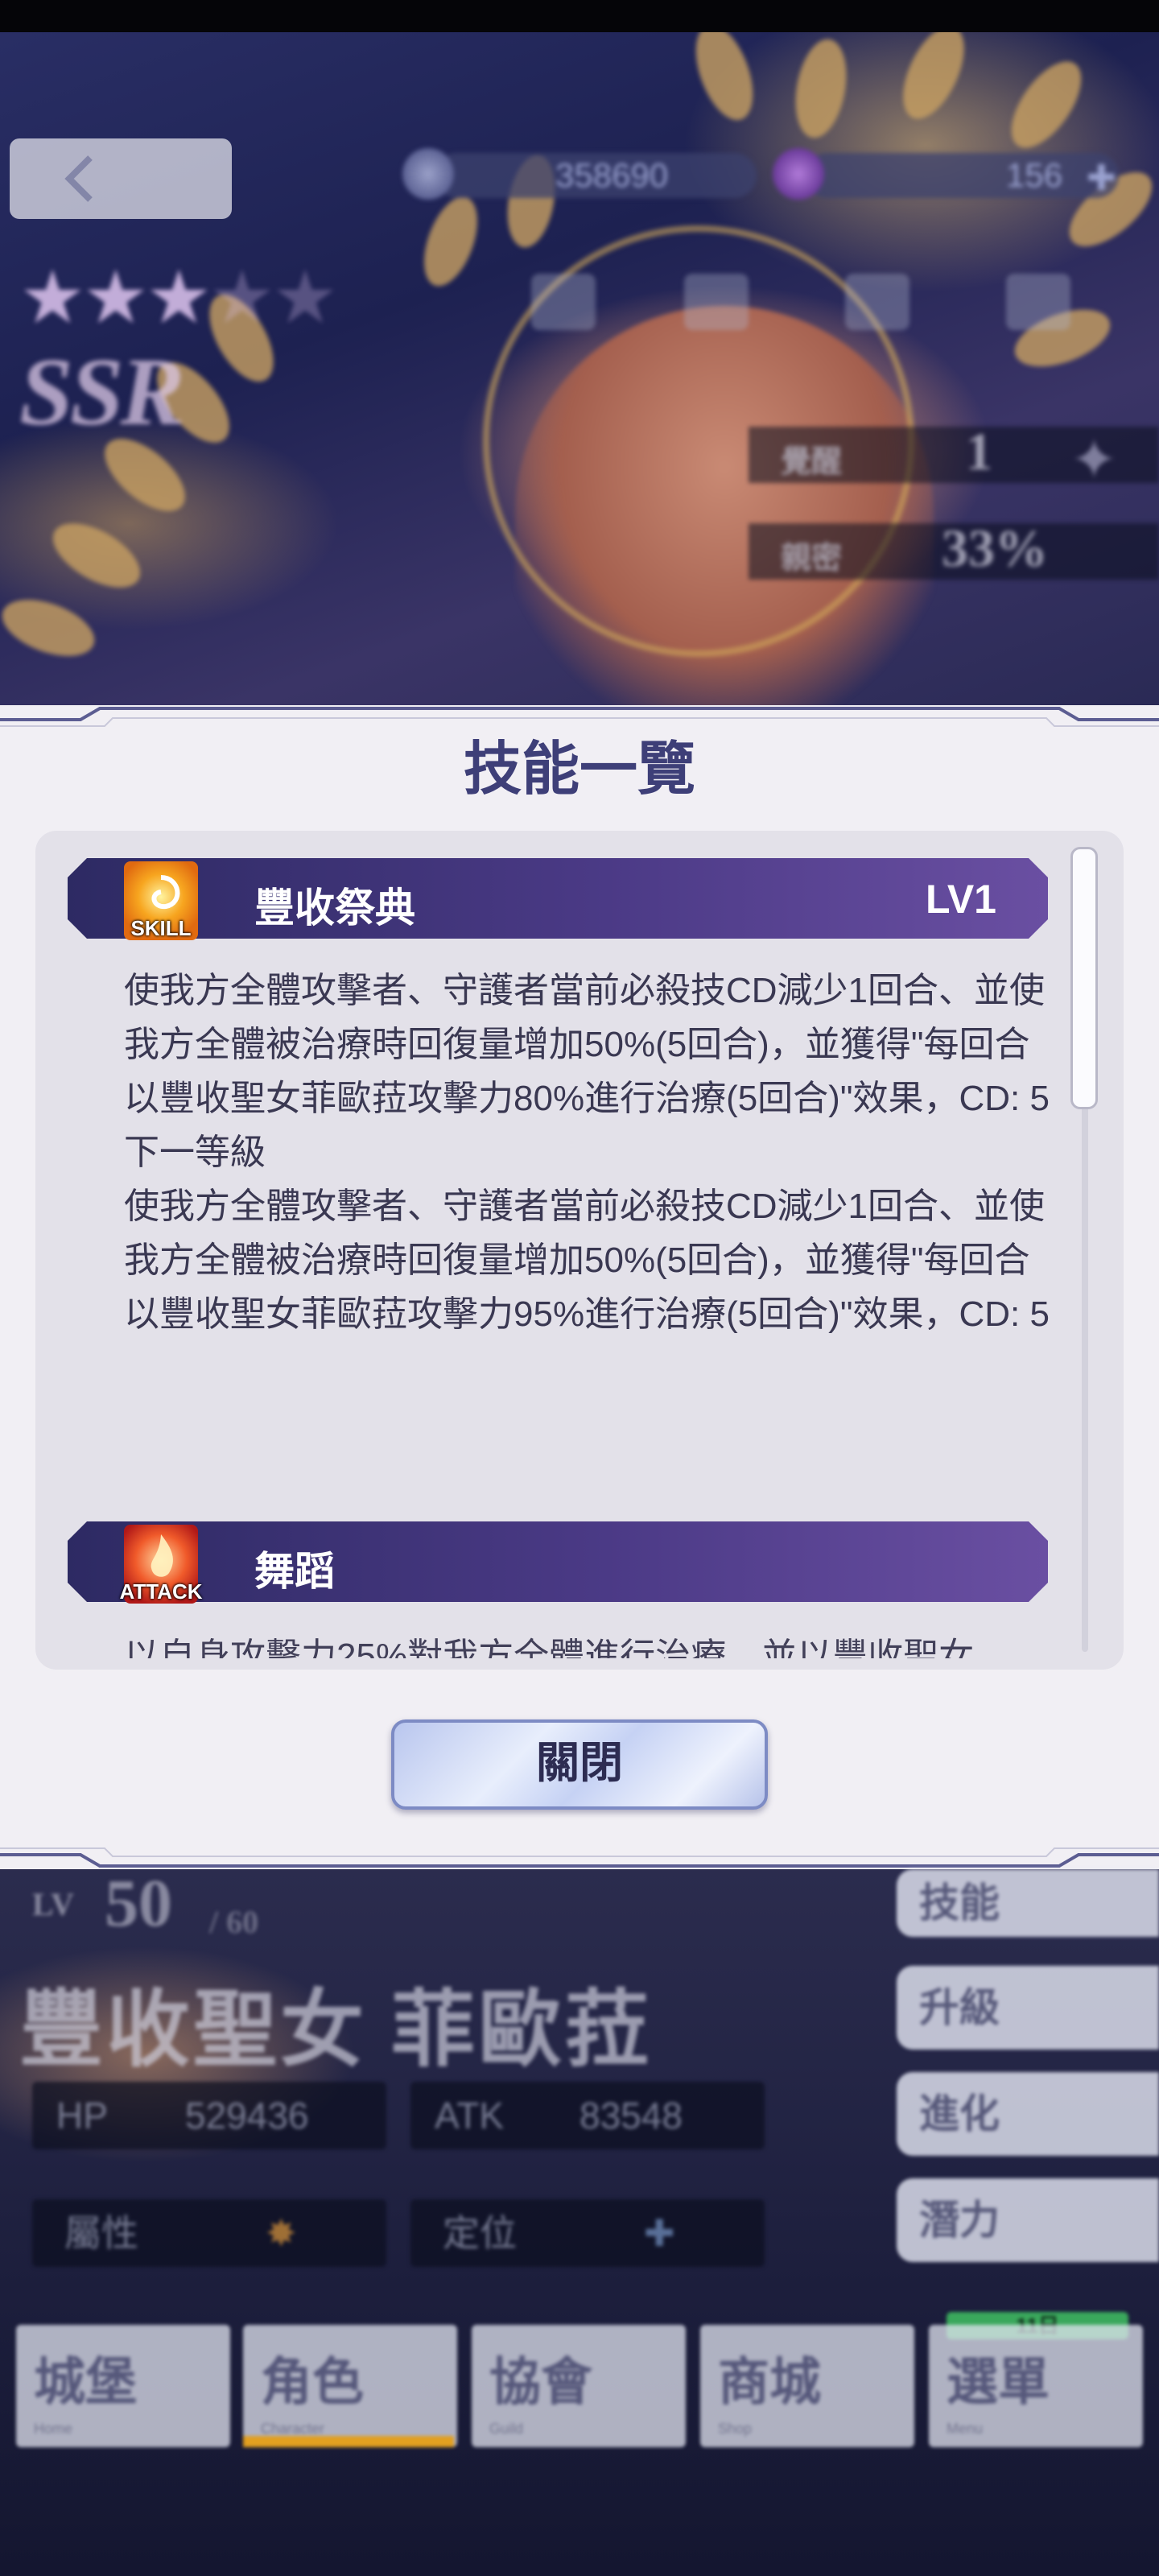 The height and width of the screenshot is (2576, 1159). I want to click on coin-icon, so click(428, 174).